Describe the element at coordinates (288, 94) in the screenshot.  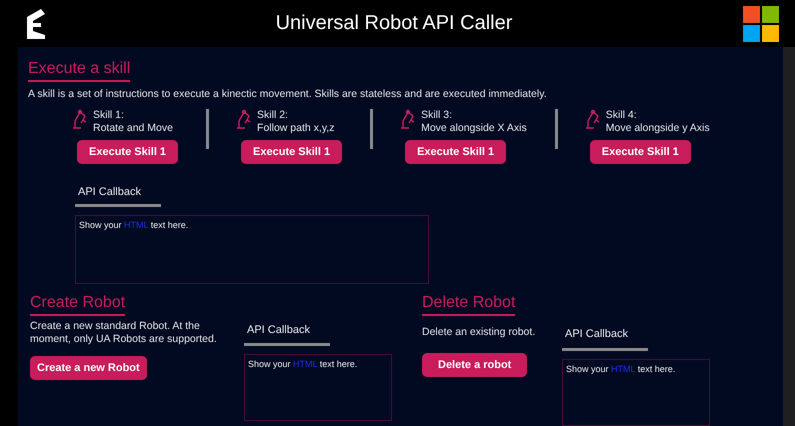
I see `section-description: A skill is a set of instructions to execute a kinectic movement. Skills are stateless and are executed immediately.` at that location.